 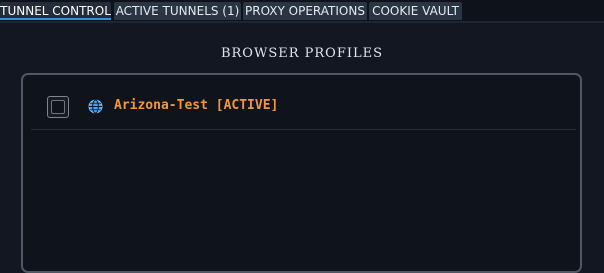 I want to click on tab-cookie-vault: COOKIE VAULT, so click(x=415, y=11).